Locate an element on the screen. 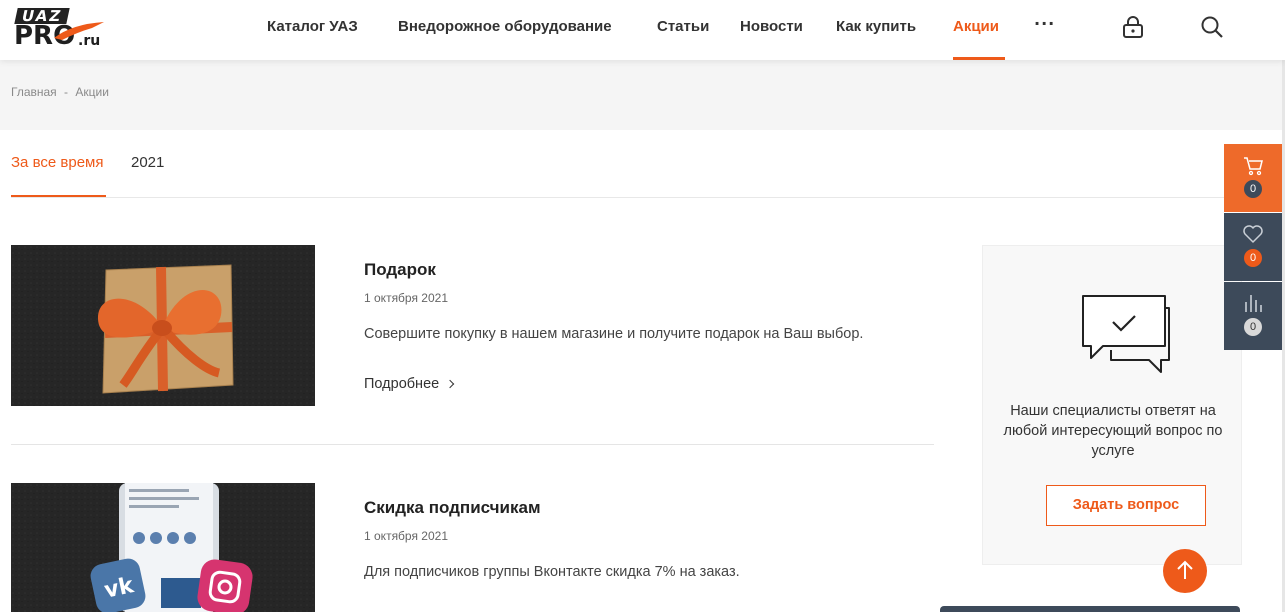 This screenshot has height=612, width=1285. nav-active-underline is located at coordinates (979, 58).